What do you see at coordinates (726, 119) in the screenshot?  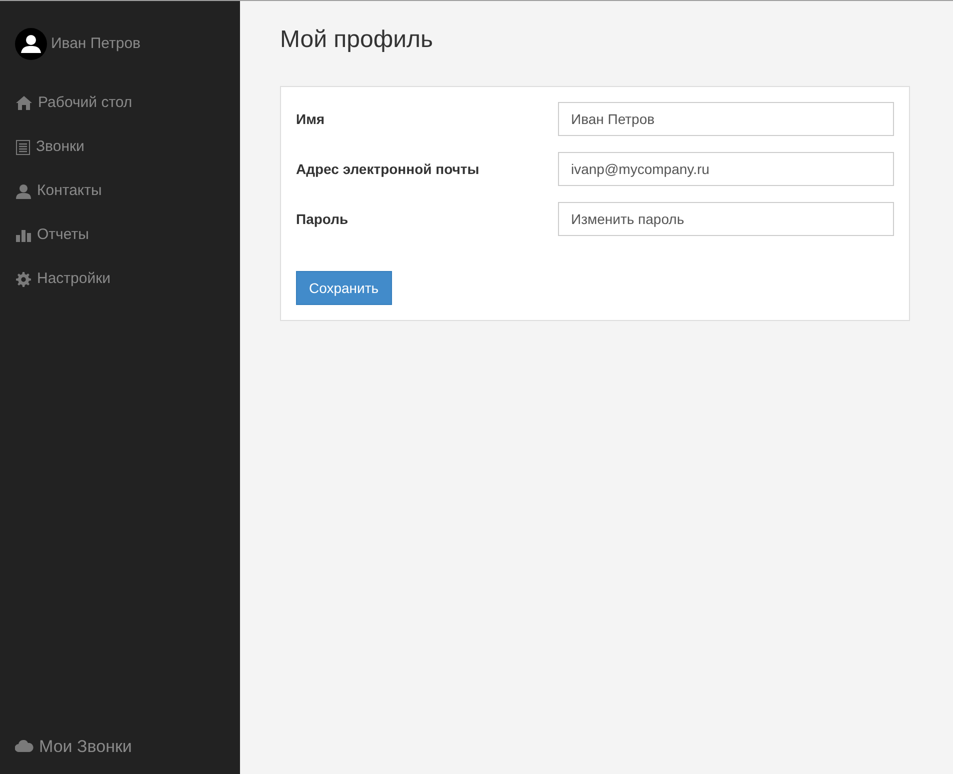 I see `input-field: Иван Петров` at bounding box center [726, 119].